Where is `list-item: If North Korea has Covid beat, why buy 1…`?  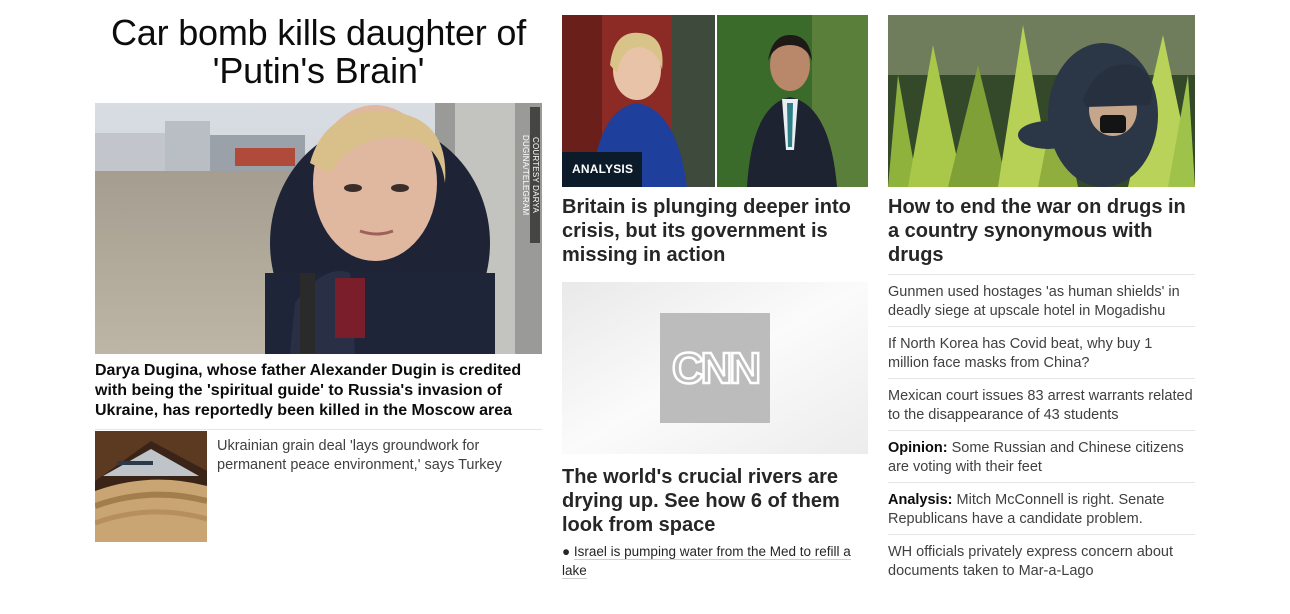
list-item: If North Korea has Covid beat, why buy 1… is located at coordinates (1041, 352).